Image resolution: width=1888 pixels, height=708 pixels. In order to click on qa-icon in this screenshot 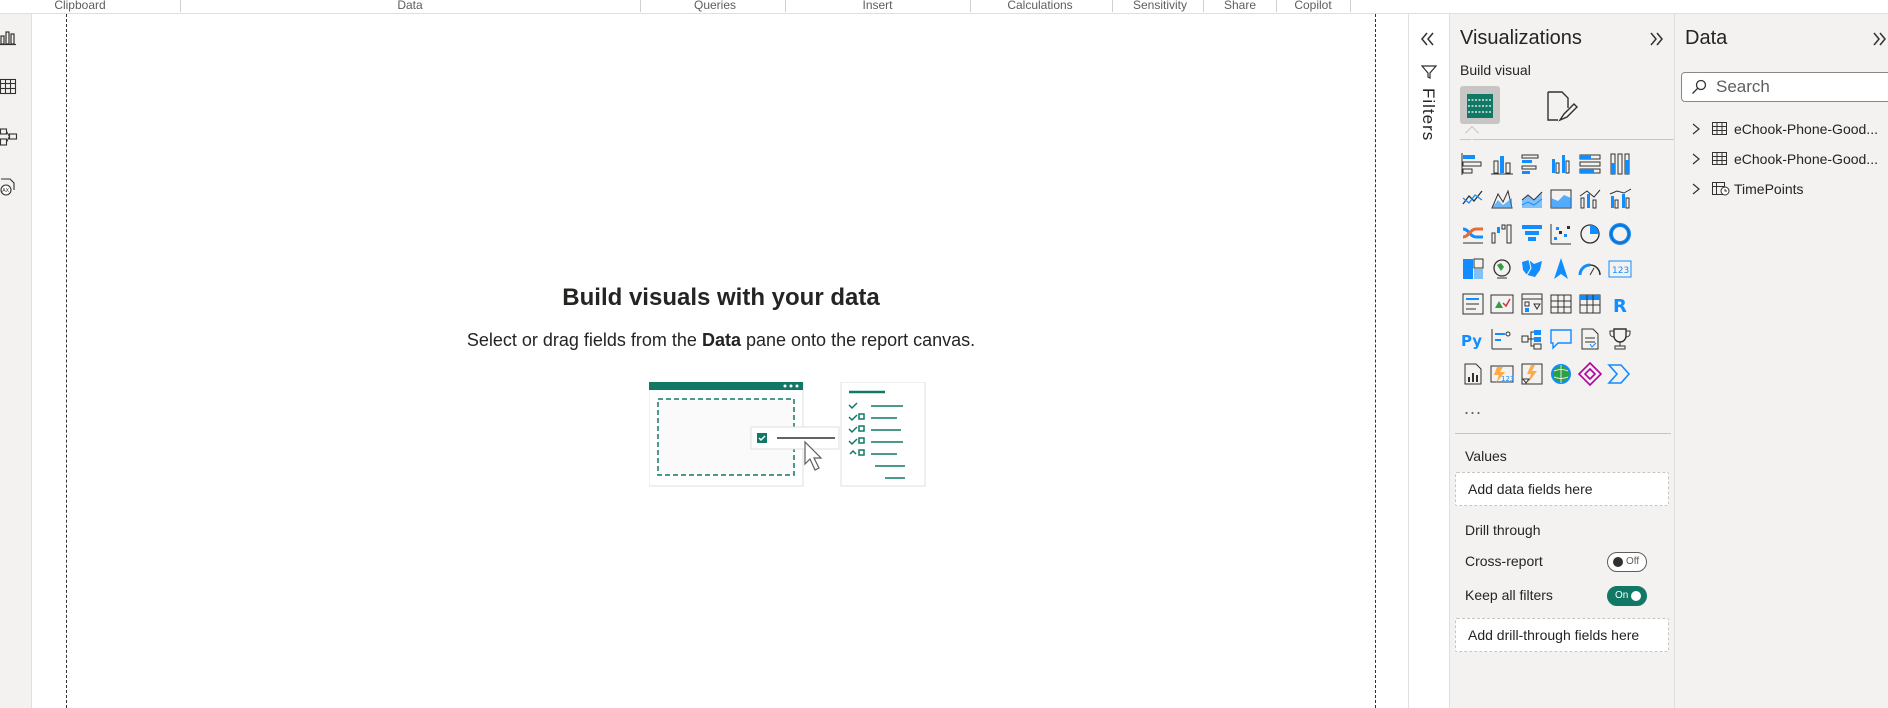, I will do `click(1561, 339)`.